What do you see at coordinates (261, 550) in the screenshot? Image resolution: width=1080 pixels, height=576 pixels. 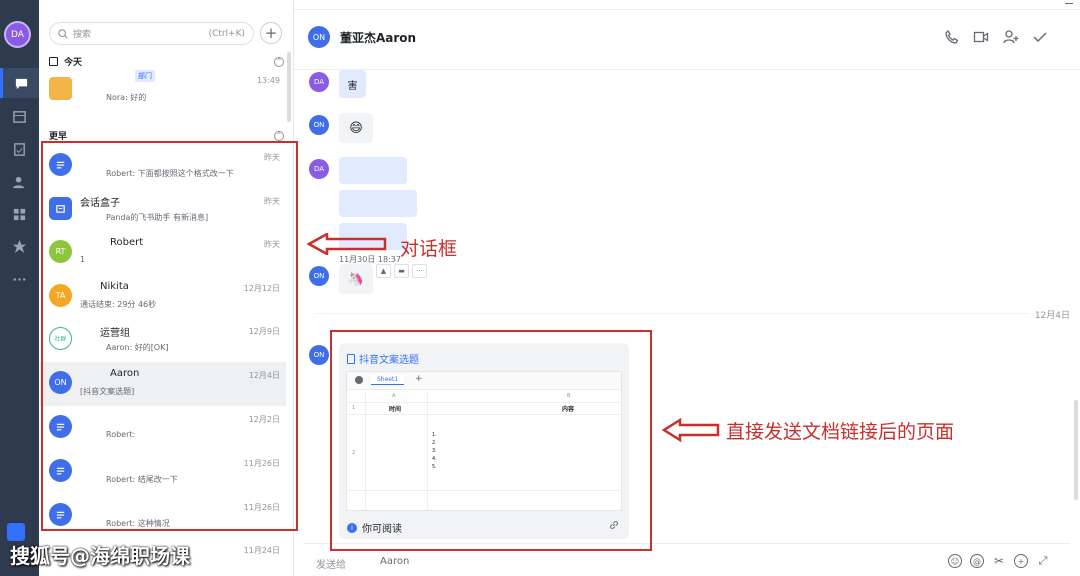 I see `chat-time: 11月24日` at bounding box center [261, 550].